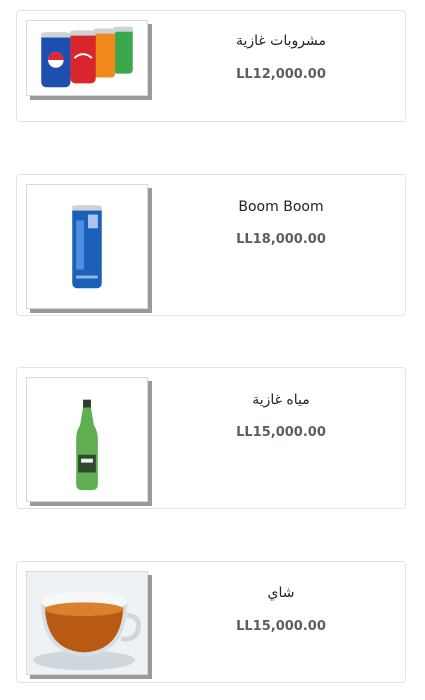 The height and width of the screenshot is (700, 425). What do you see at coordinates (87, 246) in the screenshot?
I see `energy-drink-can-image` at bounding box center [87, 246].